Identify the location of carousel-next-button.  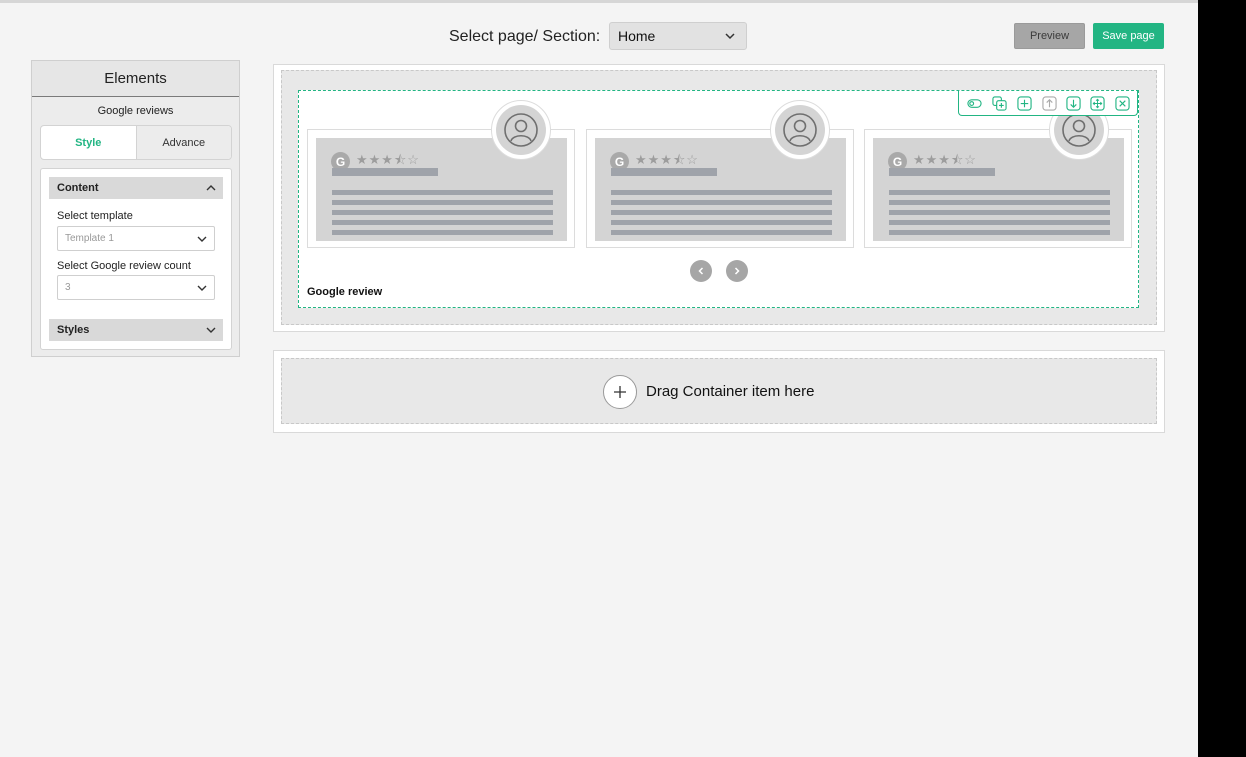
(737, 271).